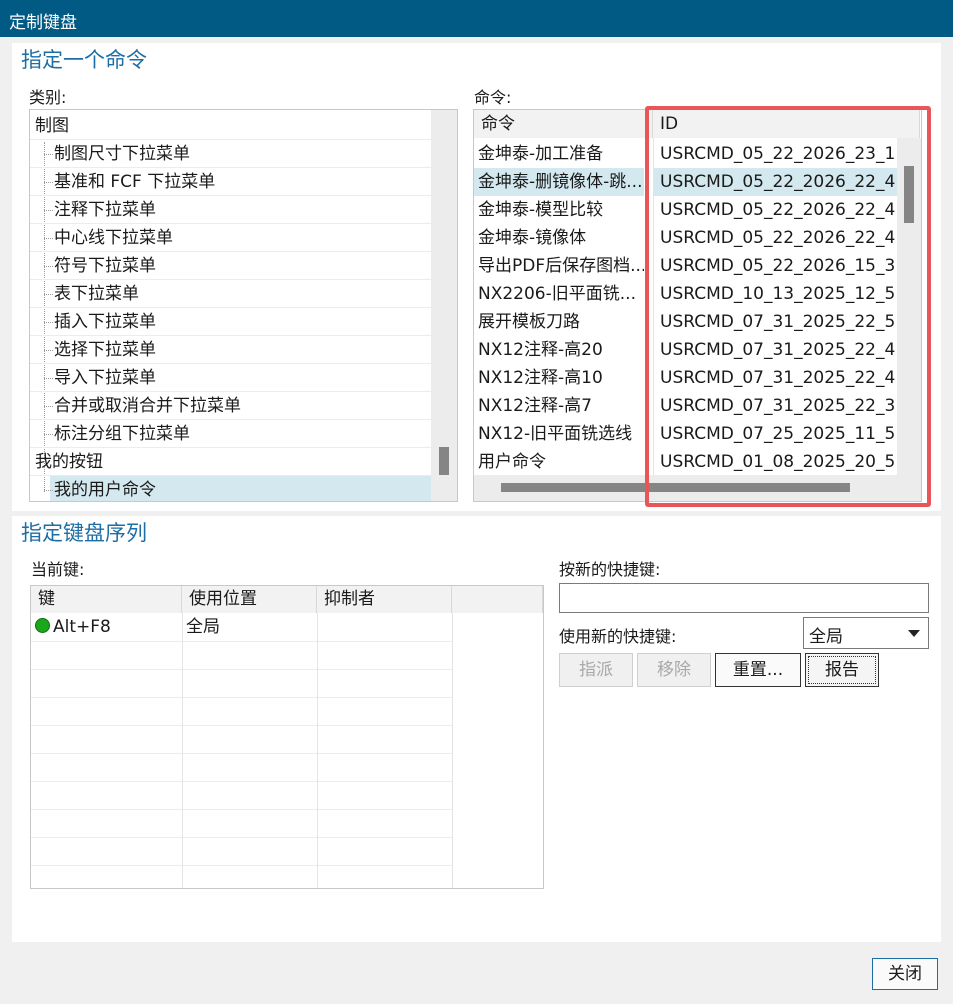 The image size is (953, 1004). What do you see at coordinates (230, 154) in the screenshot?
I see `tree-item: 制图尺寸下拉菜单` at bounding box center [230, 154].